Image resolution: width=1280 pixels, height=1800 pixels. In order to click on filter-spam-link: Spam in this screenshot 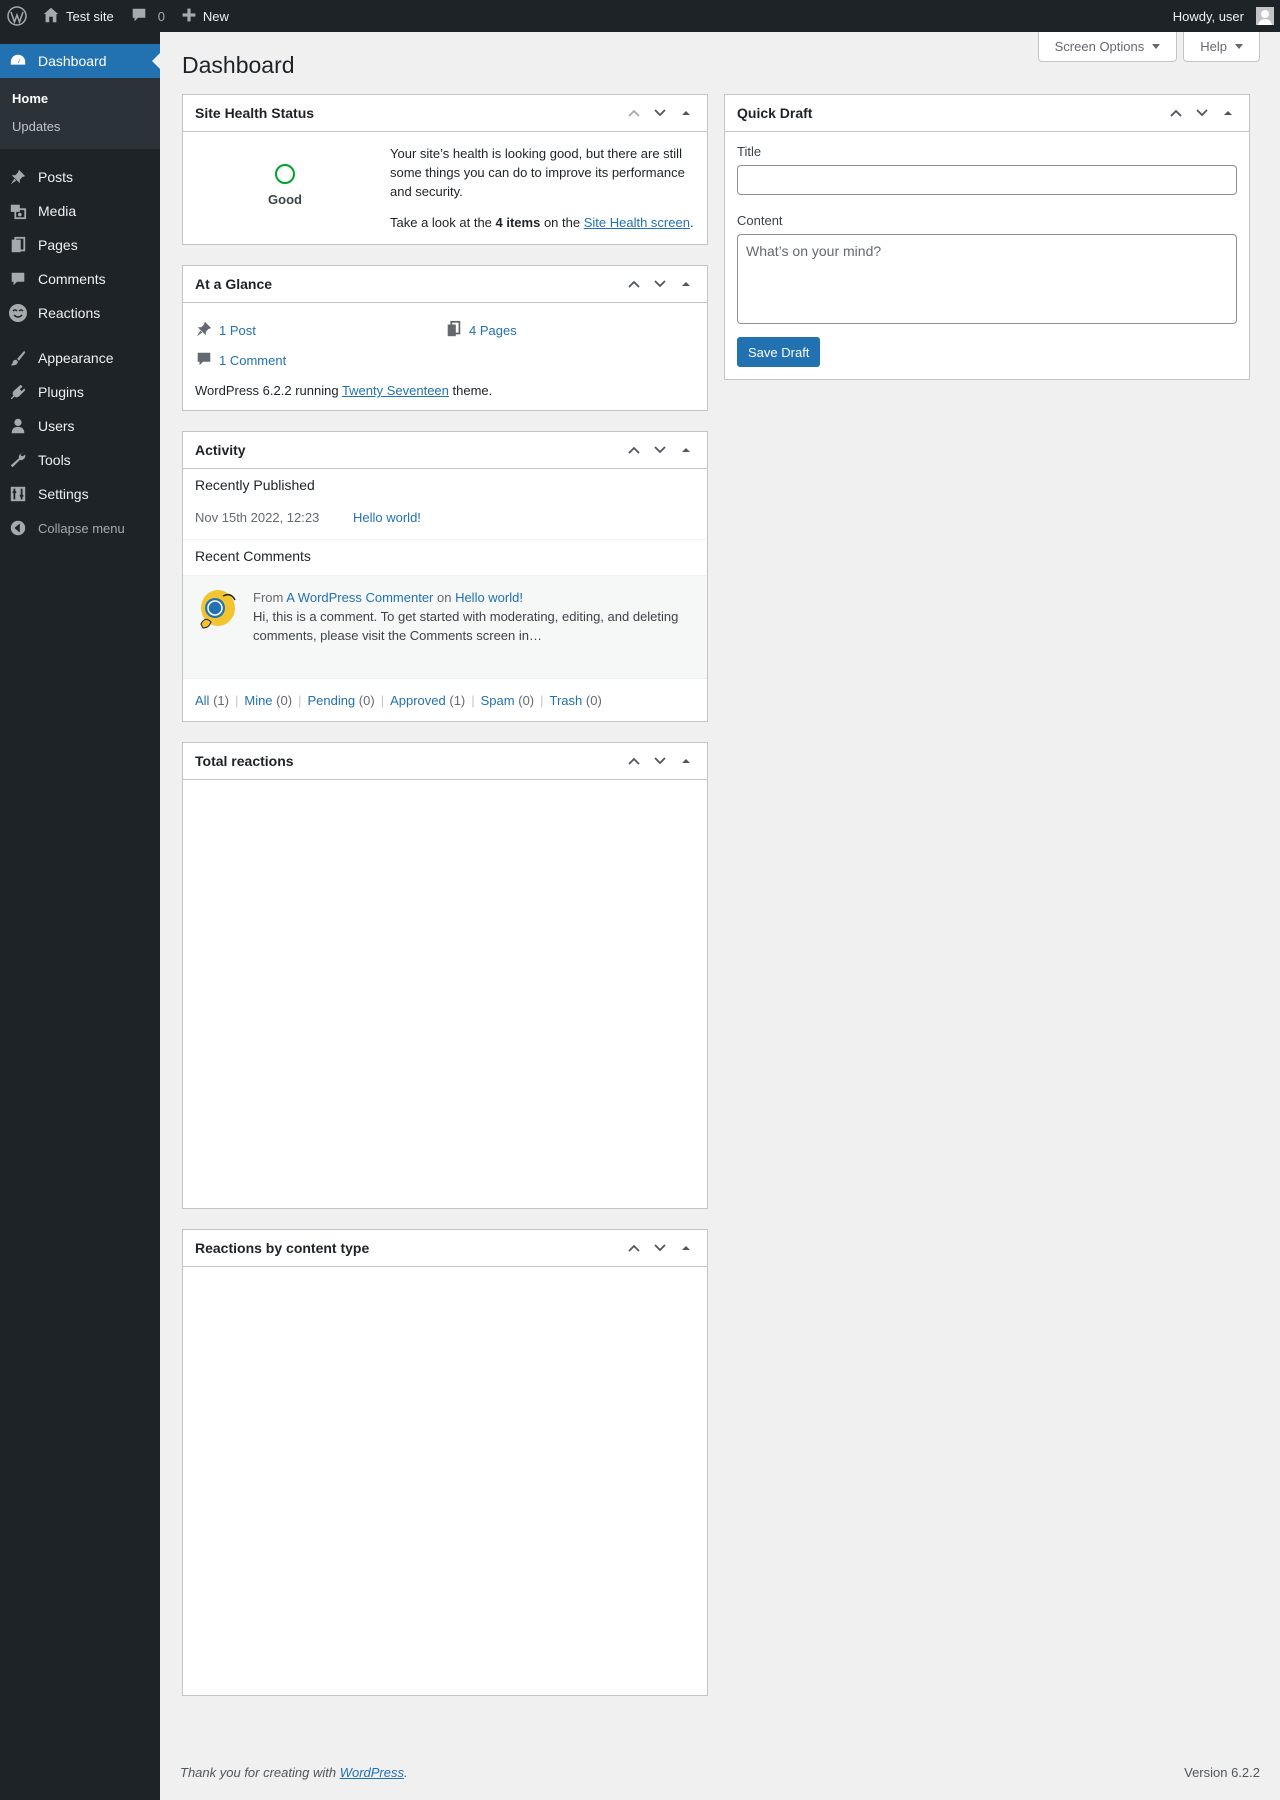, I will do `click(498, 700)`.